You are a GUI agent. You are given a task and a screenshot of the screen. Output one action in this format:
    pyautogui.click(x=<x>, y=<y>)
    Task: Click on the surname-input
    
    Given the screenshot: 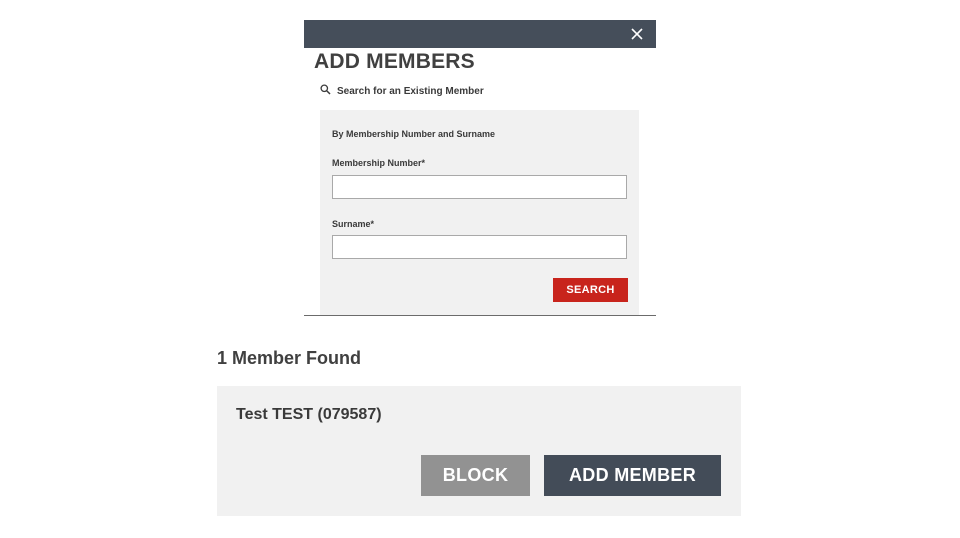 What is the action you would take?
    pyautogui.click(x=479, y=247)
    